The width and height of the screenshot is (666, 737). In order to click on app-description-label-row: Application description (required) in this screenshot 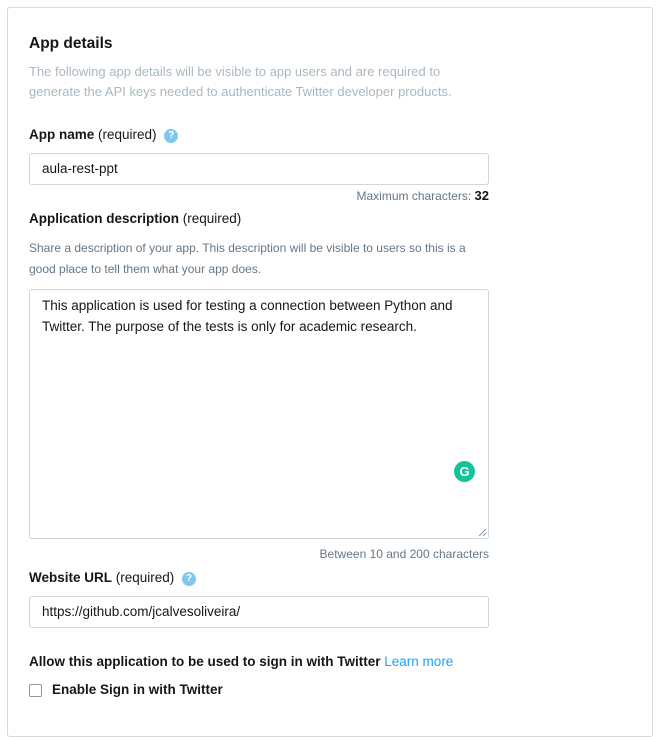, I will do `click(135, 218)`.